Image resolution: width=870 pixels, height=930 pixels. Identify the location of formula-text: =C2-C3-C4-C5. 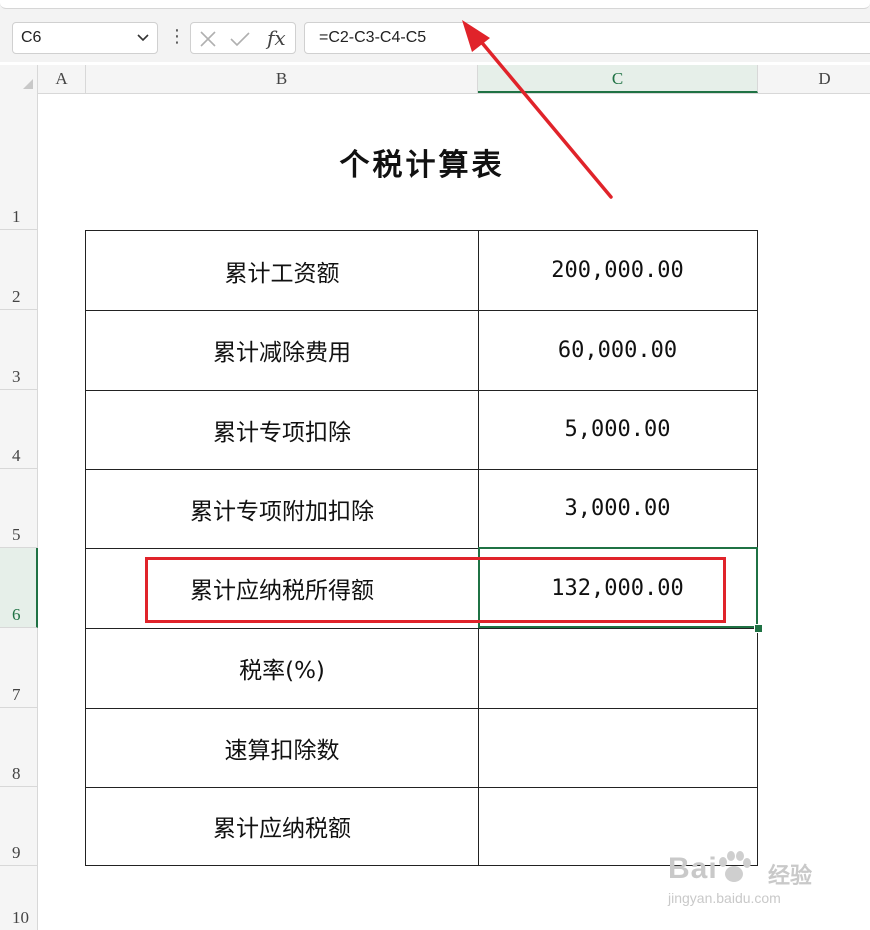
(373, 37).